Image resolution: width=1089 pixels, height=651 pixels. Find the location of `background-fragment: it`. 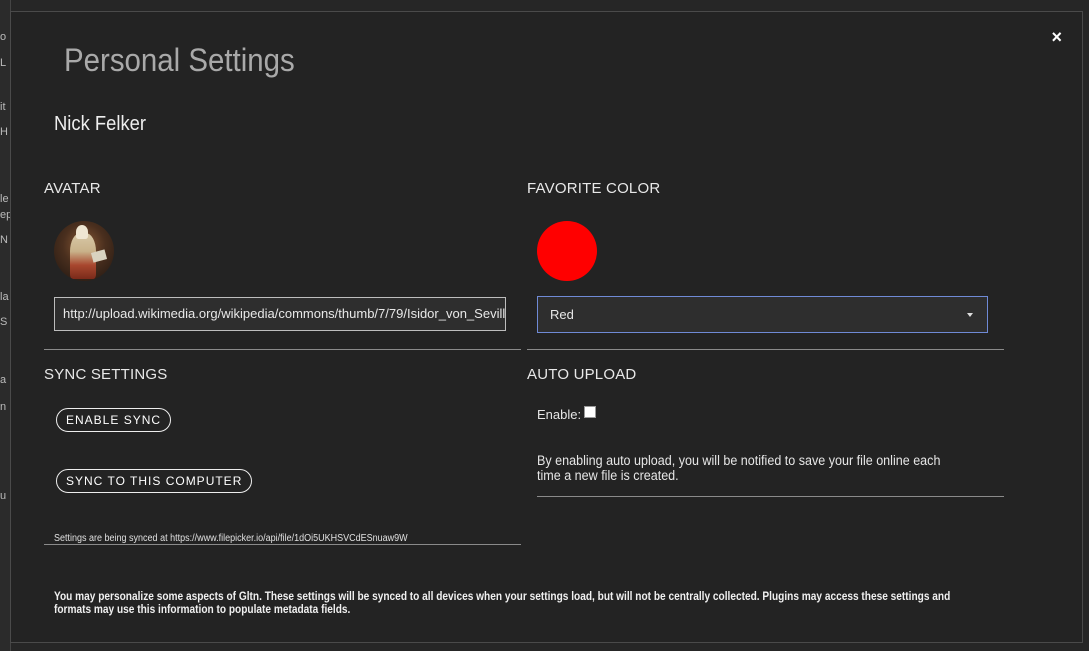

background-fragment: it is located at coordinates (3, 107).